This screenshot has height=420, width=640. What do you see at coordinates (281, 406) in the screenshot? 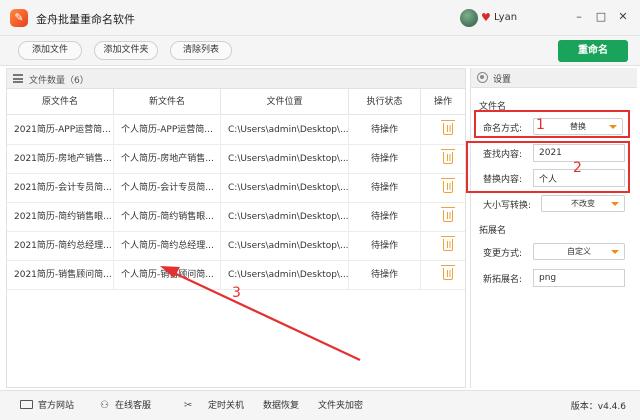
I see `data-recovery-link: 数据恢复` at bounding box center [281, 406].